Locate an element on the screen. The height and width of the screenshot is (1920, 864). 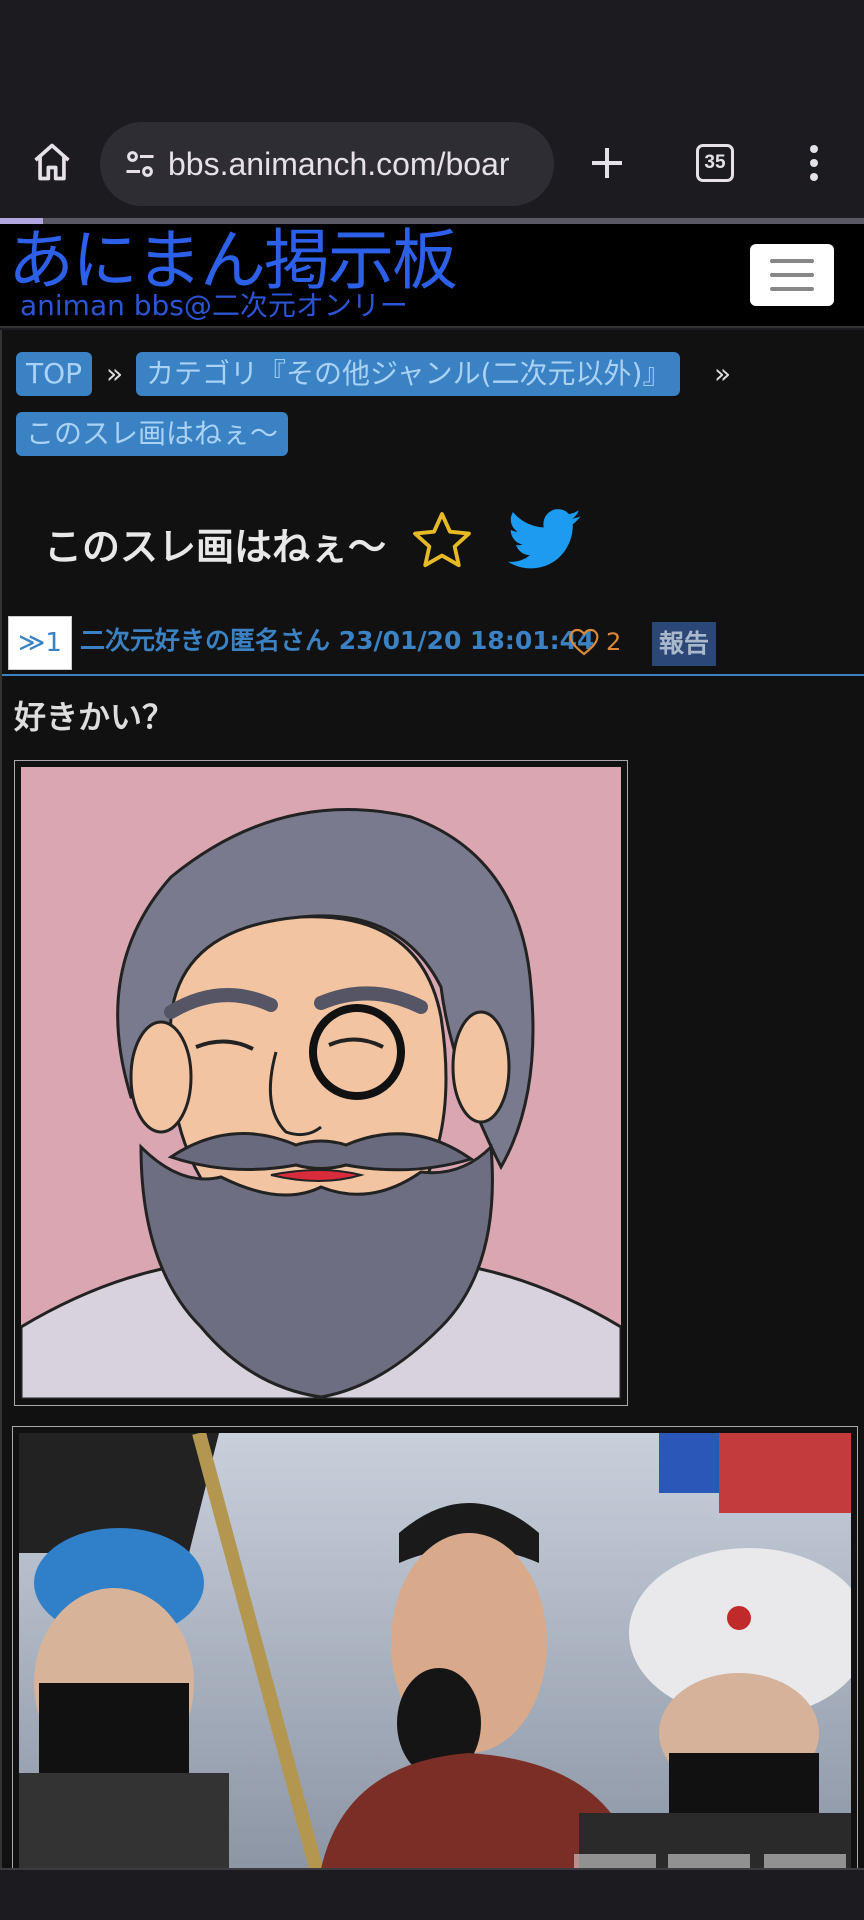
twitter-icon is located at coordinates (545, 540).